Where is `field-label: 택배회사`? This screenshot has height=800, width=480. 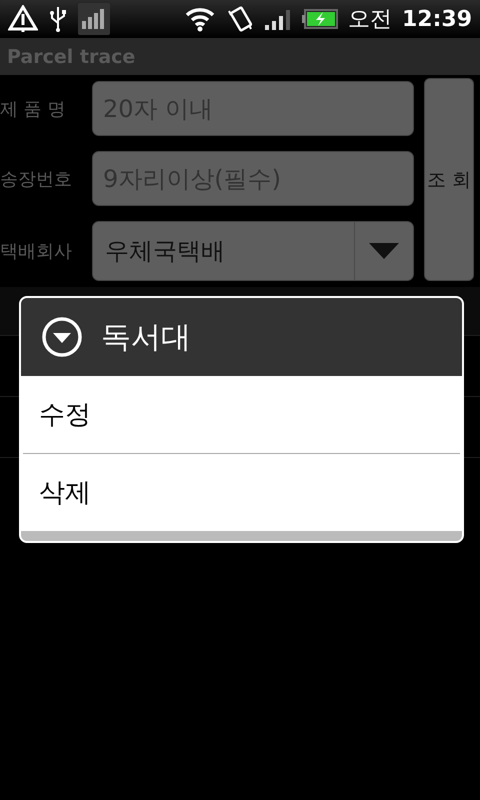
field-label: 택배회사 is located at coordinates (36, 251).